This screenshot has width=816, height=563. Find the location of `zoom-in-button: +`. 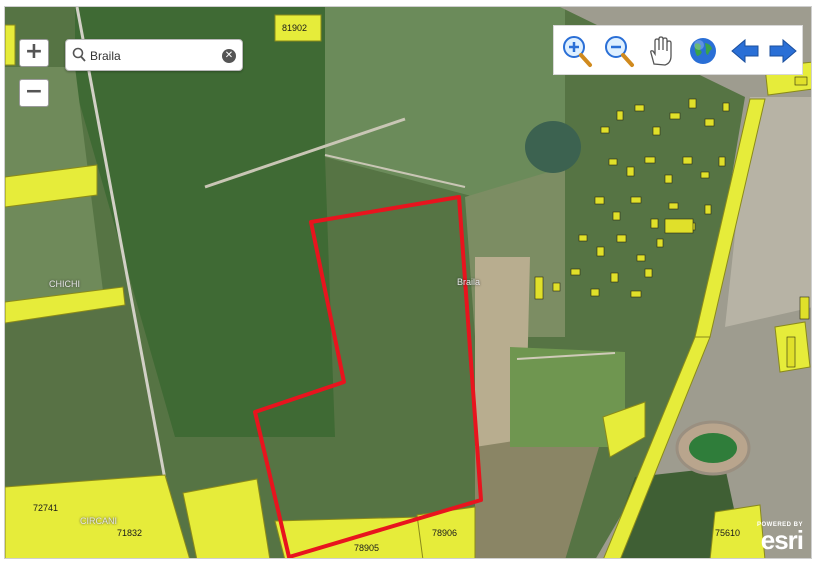

zoom-in-button: + is located at coordinates (34, 53).